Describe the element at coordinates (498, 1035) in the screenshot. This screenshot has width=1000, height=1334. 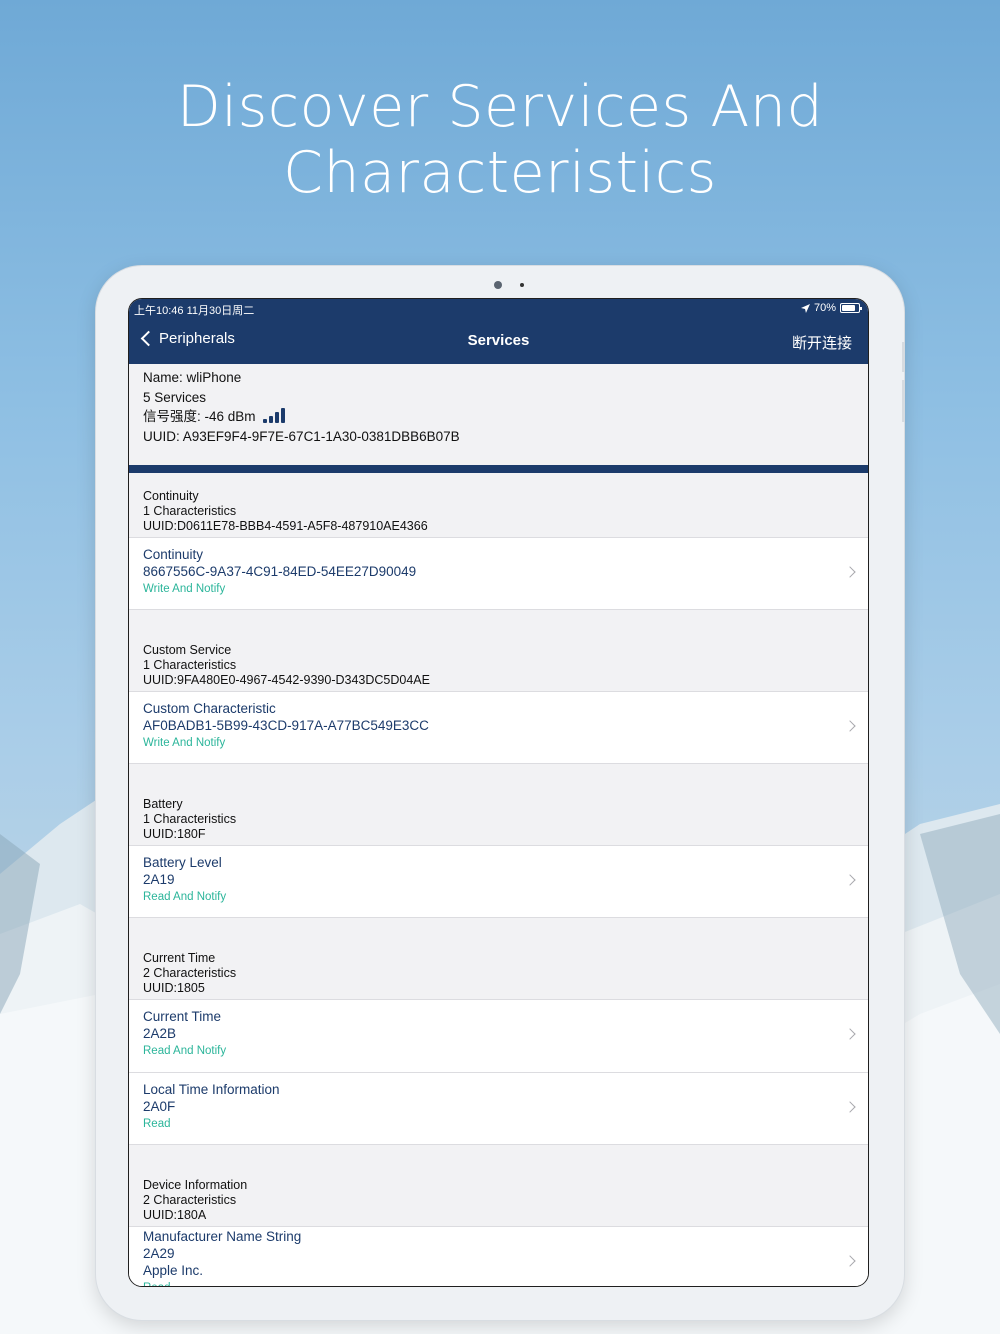
I see `characteristic-row: Current Time 2A2B Read And Notify` at that location.